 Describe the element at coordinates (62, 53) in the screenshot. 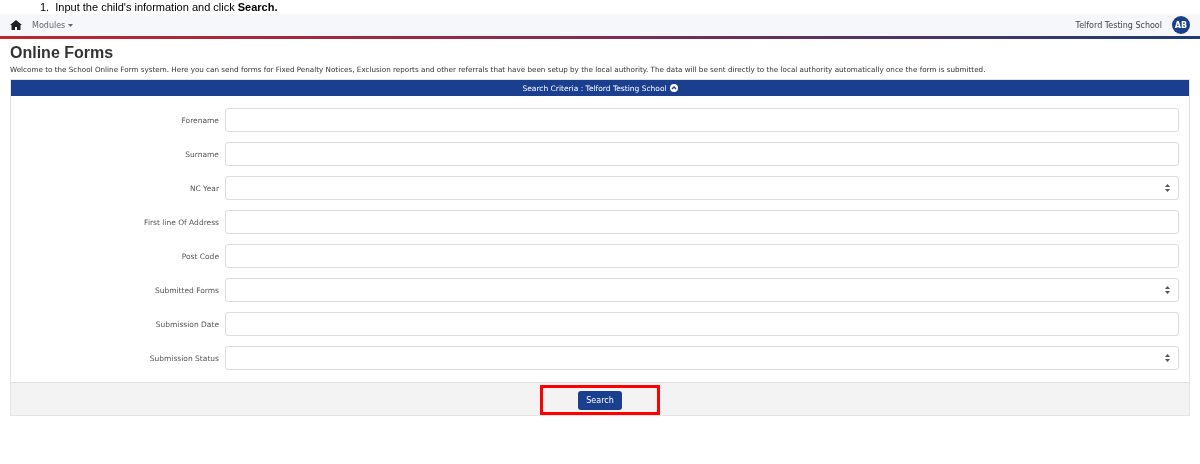

I see `page-title: Online Forms` at that location.